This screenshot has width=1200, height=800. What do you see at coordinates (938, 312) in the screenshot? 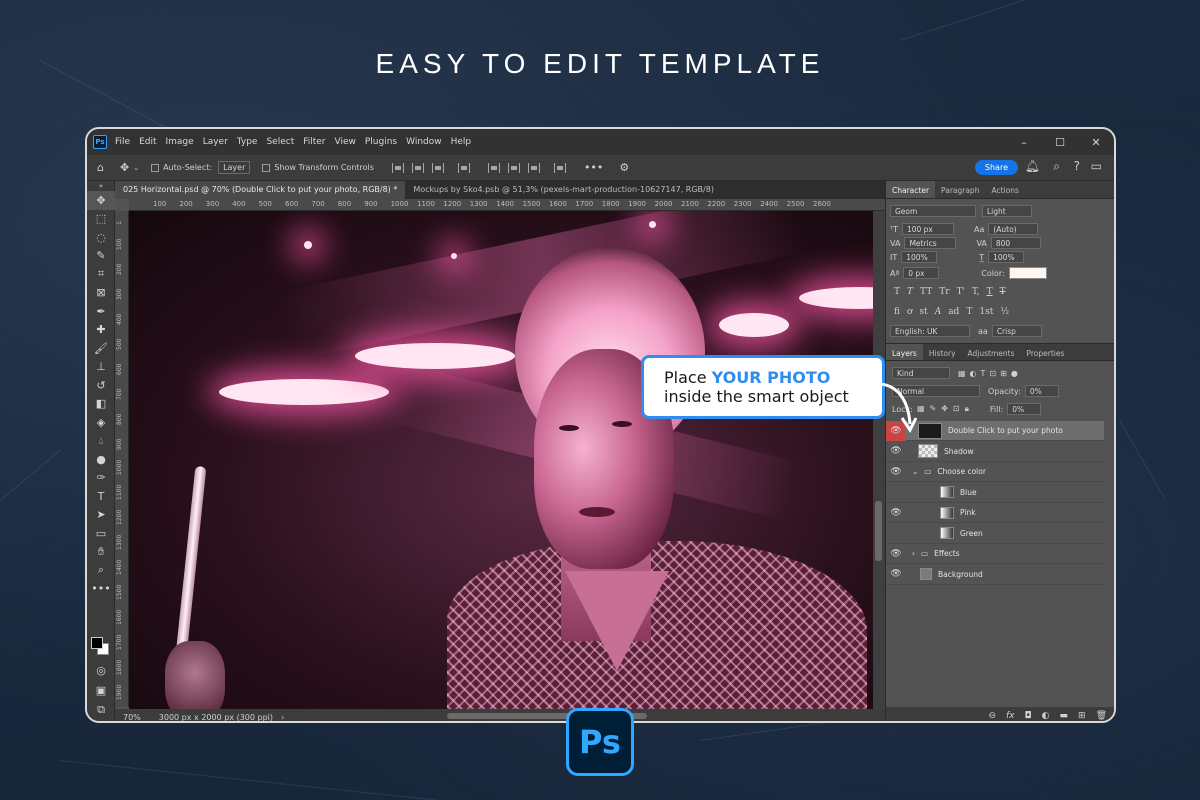
I see `swash-button: A` at bounding box center [938, 312].